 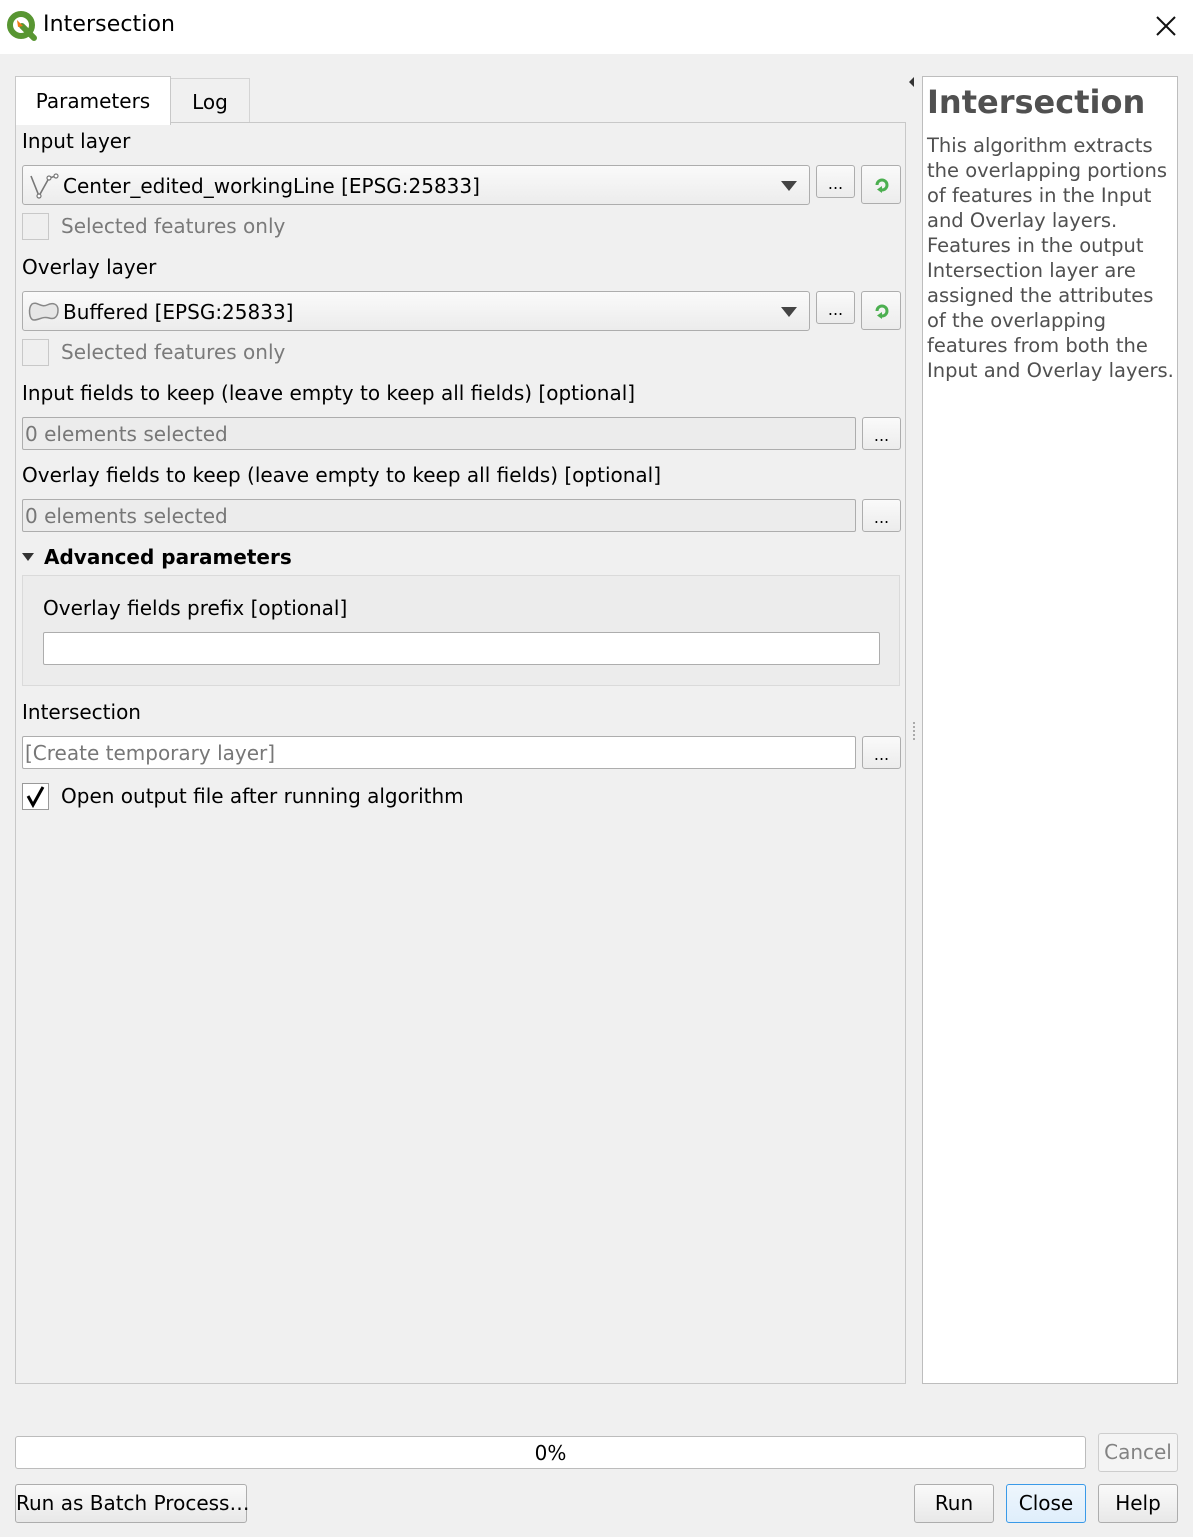 I want to click on tab-parameters: Parameters, so click(x=93, y=100).